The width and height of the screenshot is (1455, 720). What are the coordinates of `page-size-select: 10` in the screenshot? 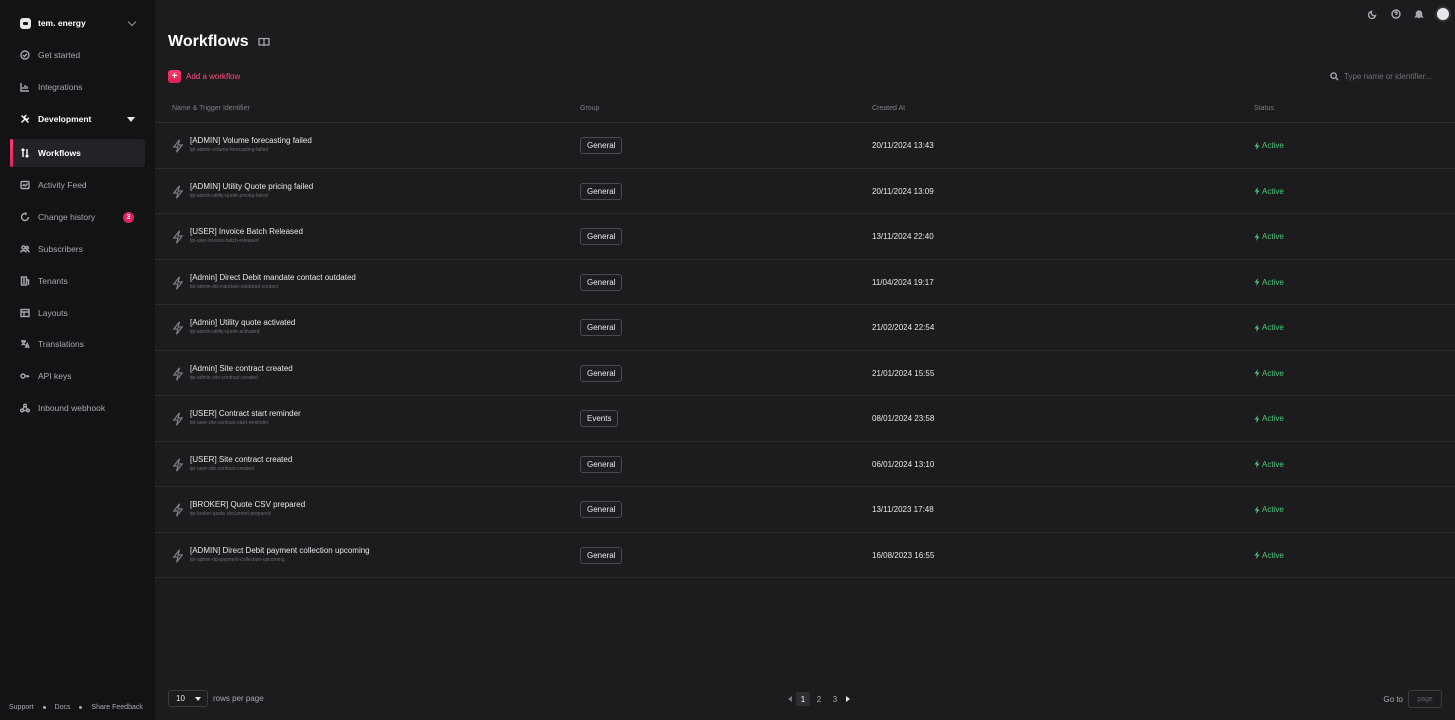 It's located at (188, 698).